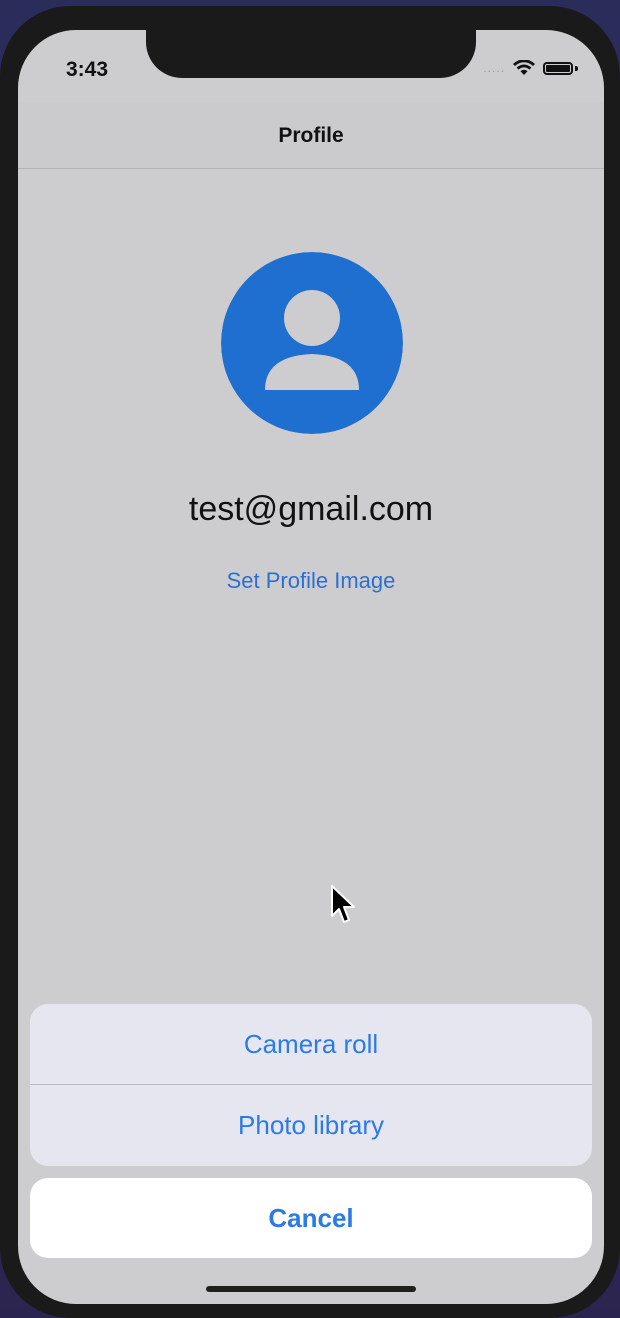 Image resolution: width=620 pixels, height=1318 pixels. I want to click on nav-title: Profile, so click(311, 135).